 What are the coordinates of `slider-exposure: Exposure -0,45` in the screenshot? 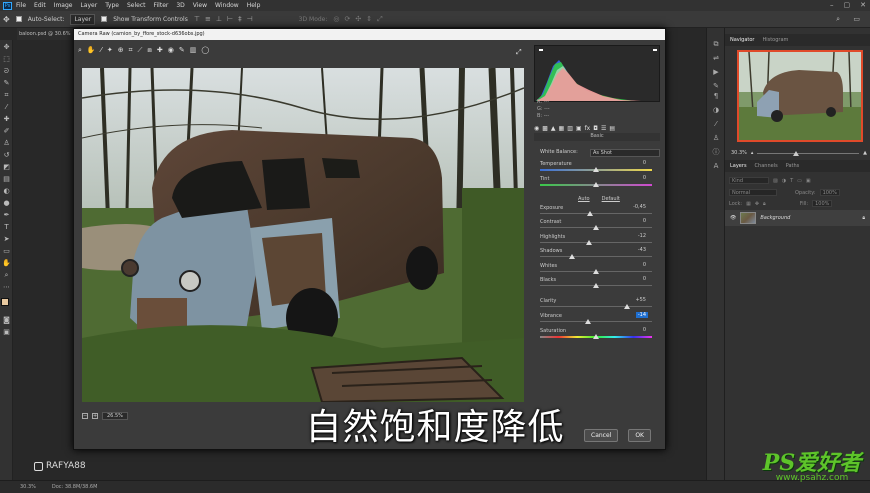 It's located at (596, 210).